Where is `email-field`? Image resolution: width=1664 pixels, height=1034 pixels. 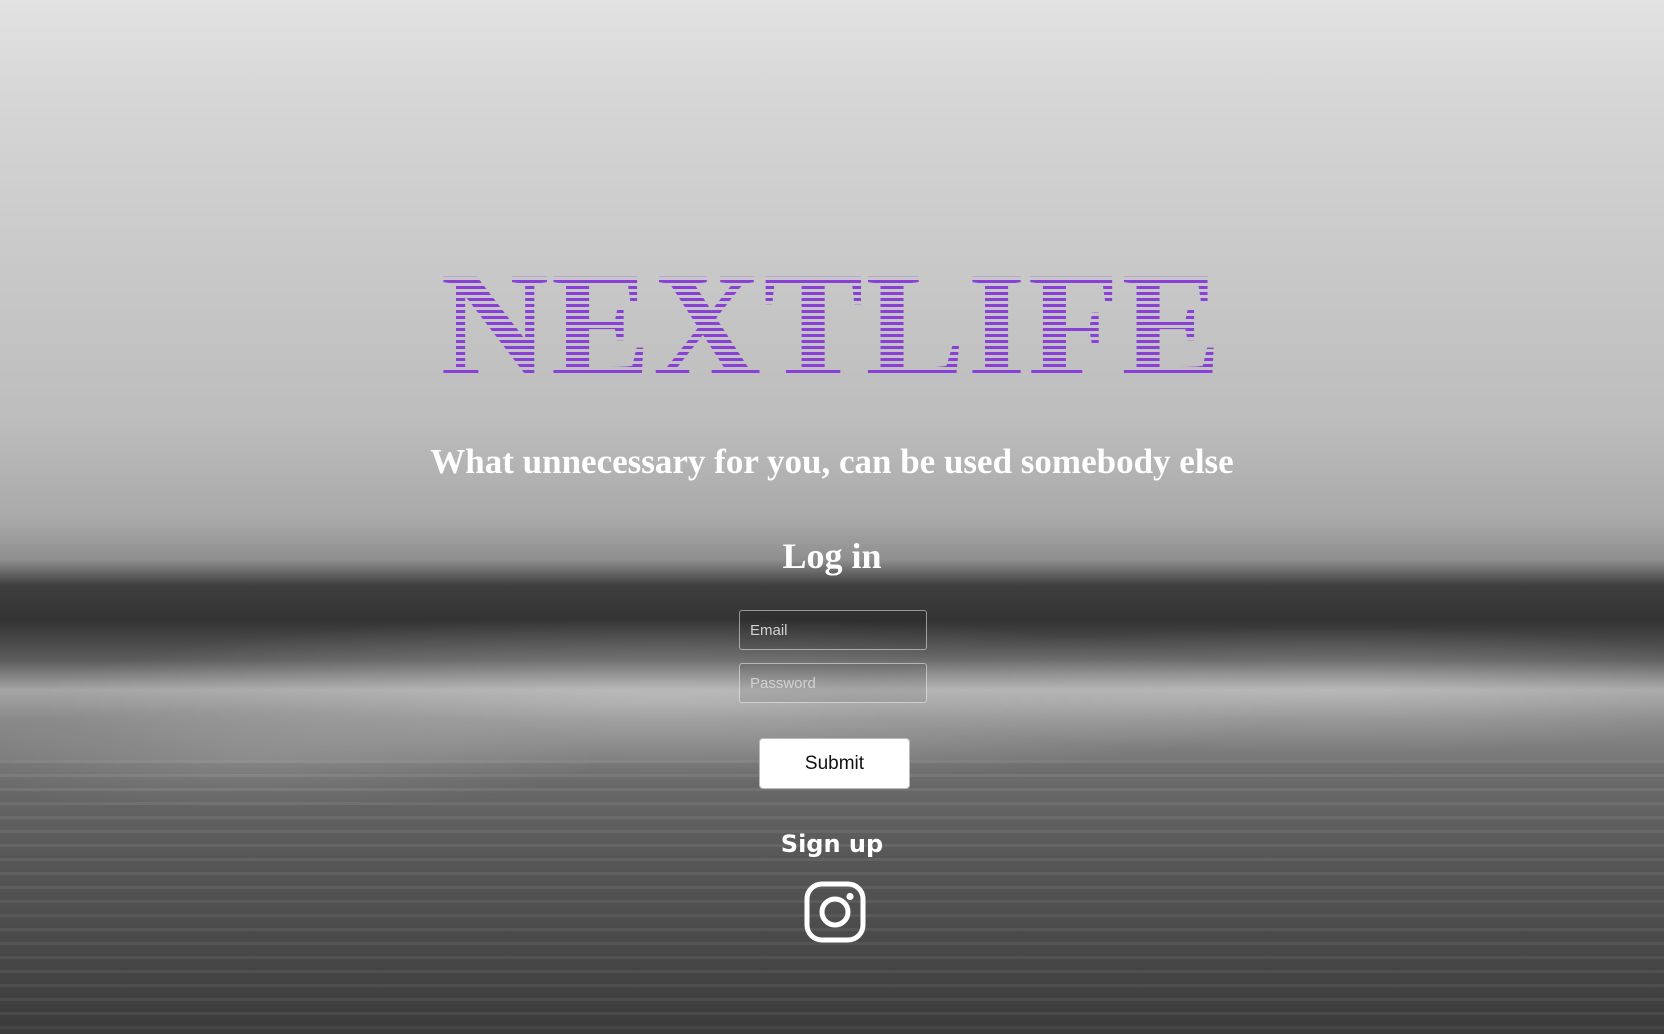
email-field is located at coordinates (833, 630).